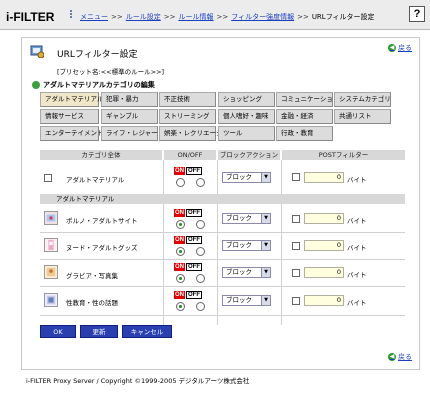  Describe the element at coordinates (94, 17) in the screenshot. I see `breadcrumb-menu: メニュー` at that location.